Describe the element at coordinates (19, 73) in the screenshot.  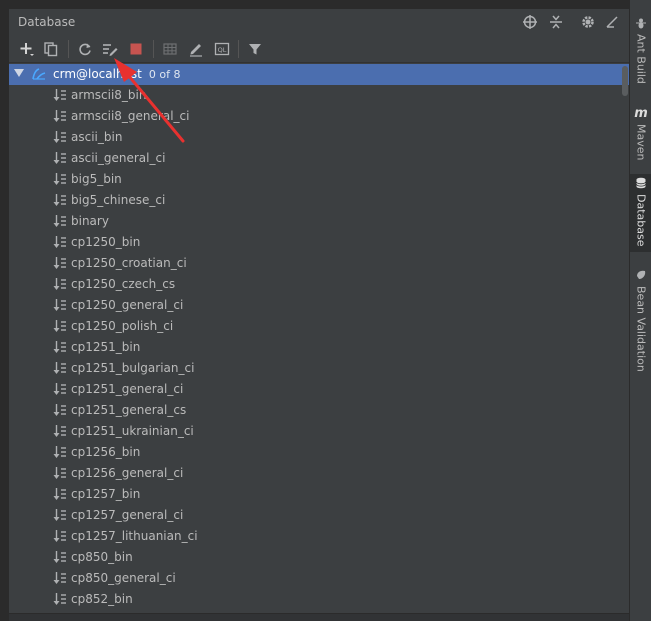
I see `expand-arrow-icon` at that location.